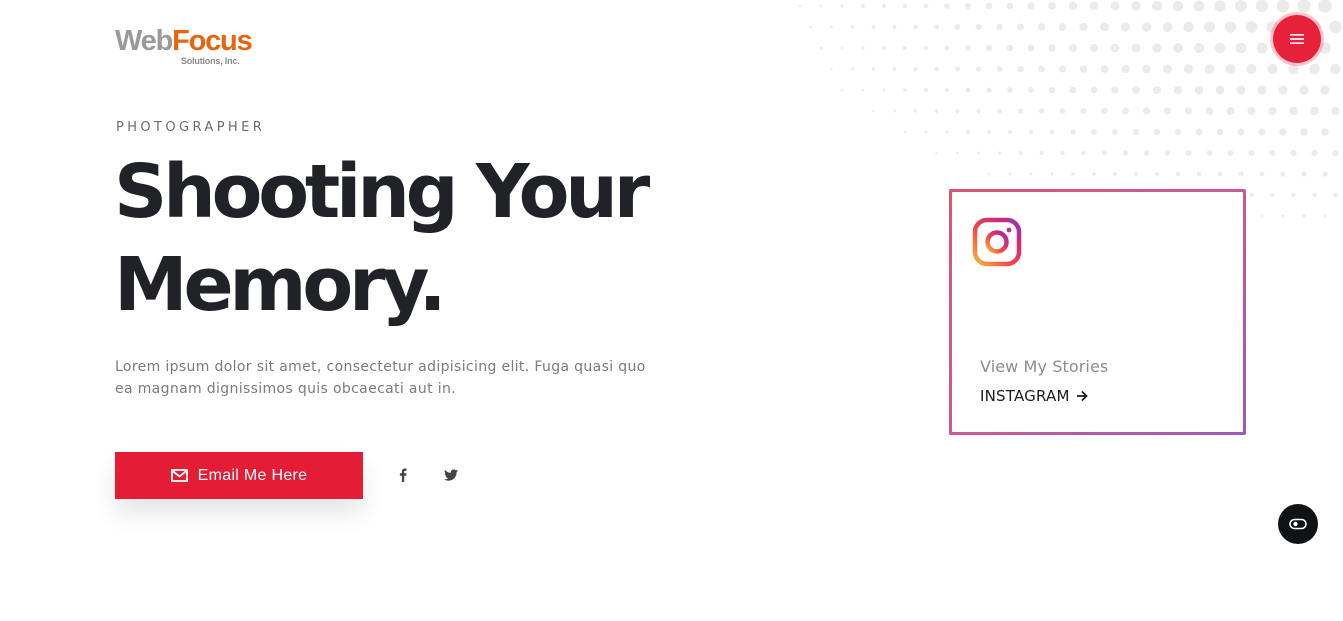 The image size is (1343, 621). I want to click on twitter-link, so click(451, 475).